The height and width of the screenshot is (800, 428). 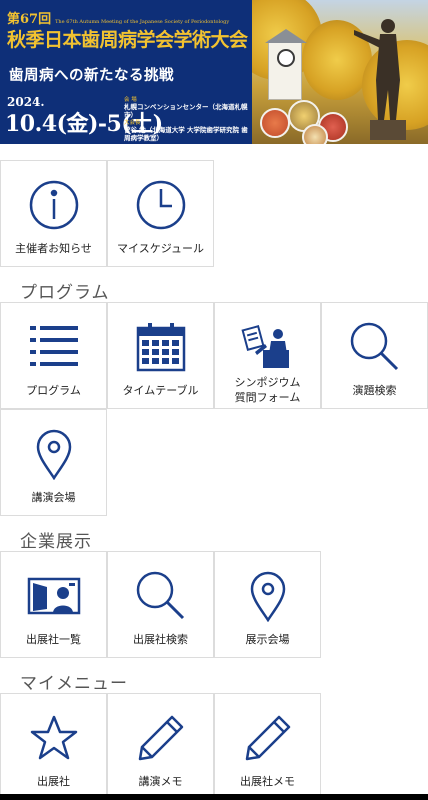 I want to click on clock-icon, so click(x=160, y=205).